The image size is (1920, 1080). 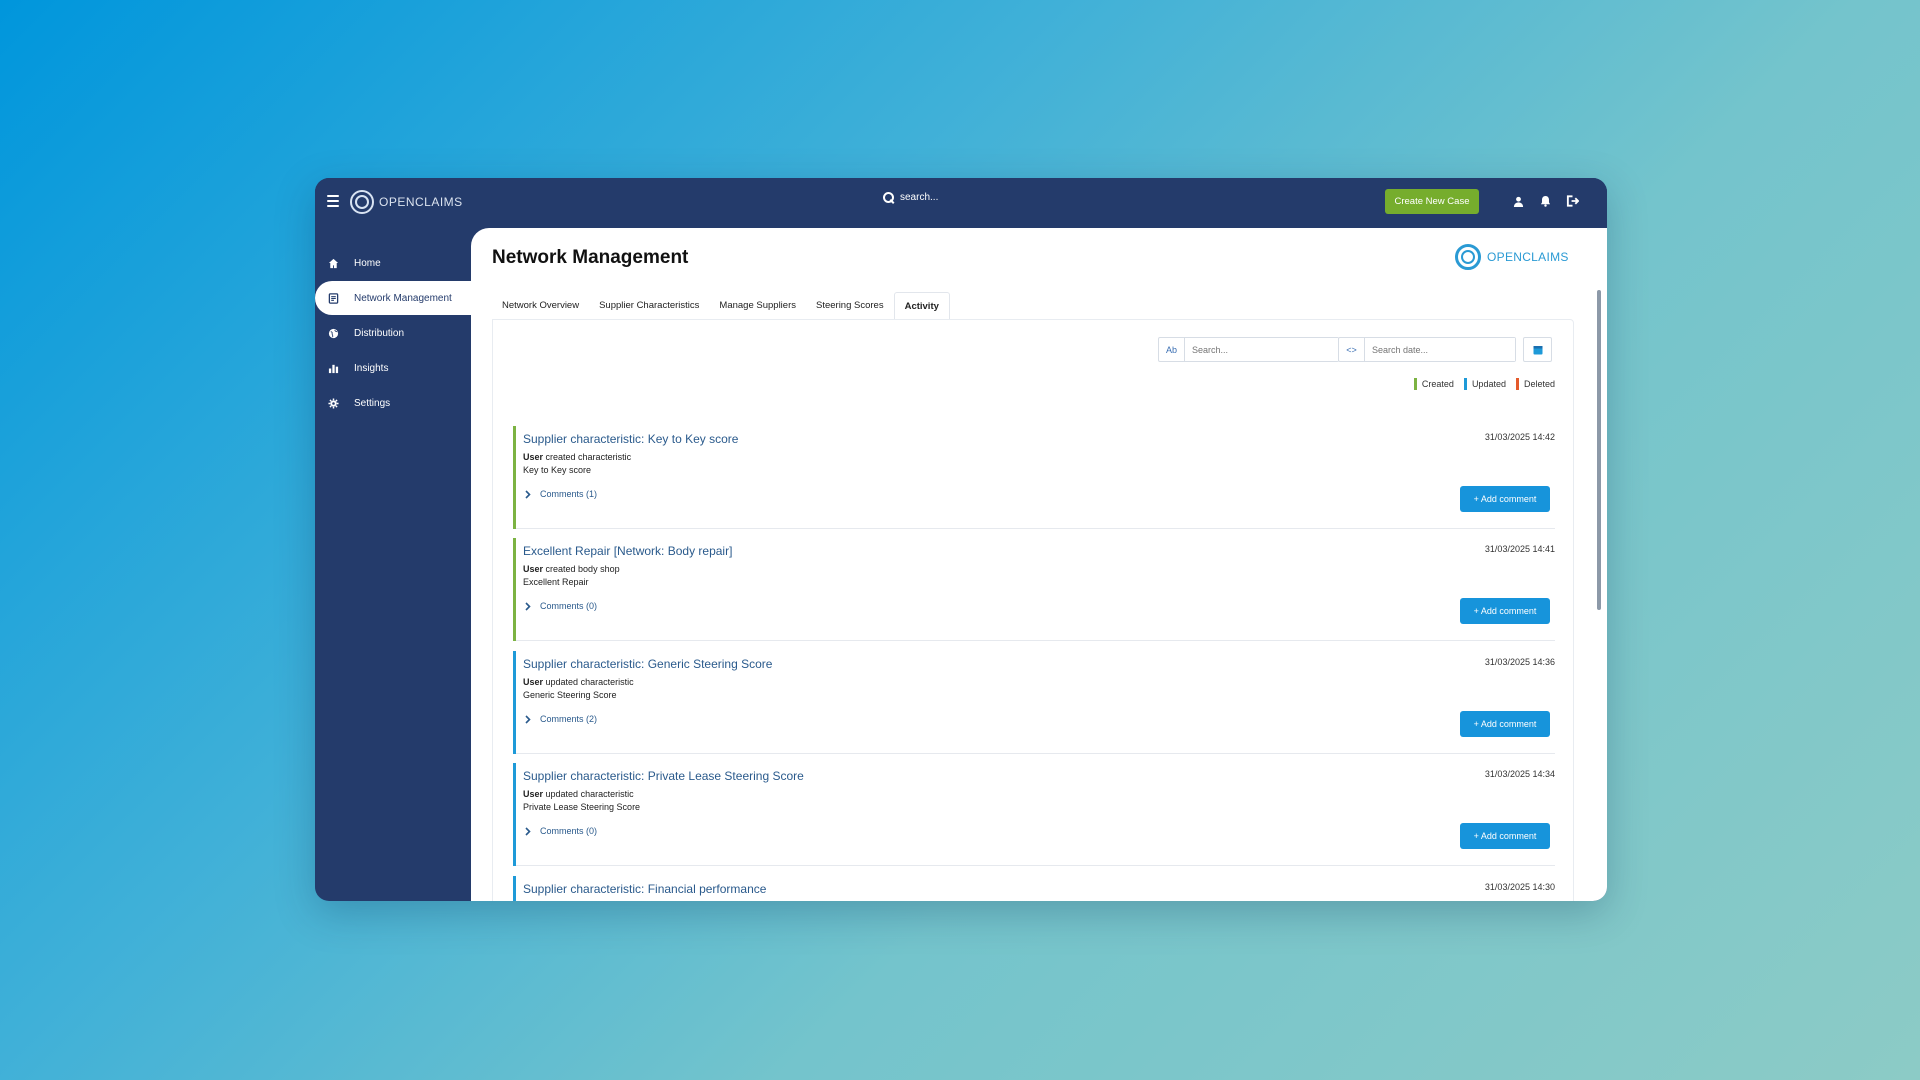 What do you see at coordinates (850, 305) in the screenshot?
I see `tab-steering-scores: Steering Scores` at bounding box center [850, 305].